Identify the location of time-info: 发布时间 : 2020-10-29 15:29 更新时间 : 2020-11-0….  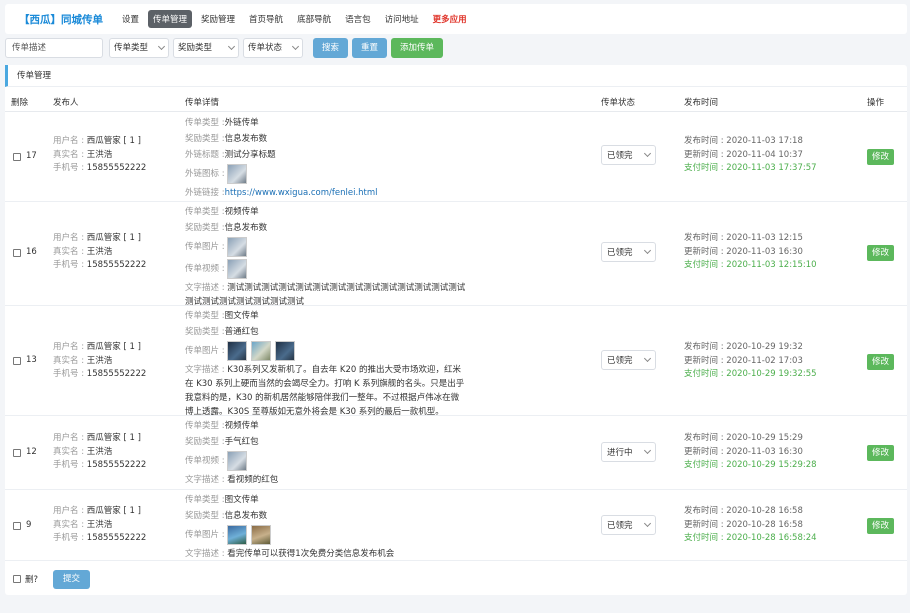
(750, 452).